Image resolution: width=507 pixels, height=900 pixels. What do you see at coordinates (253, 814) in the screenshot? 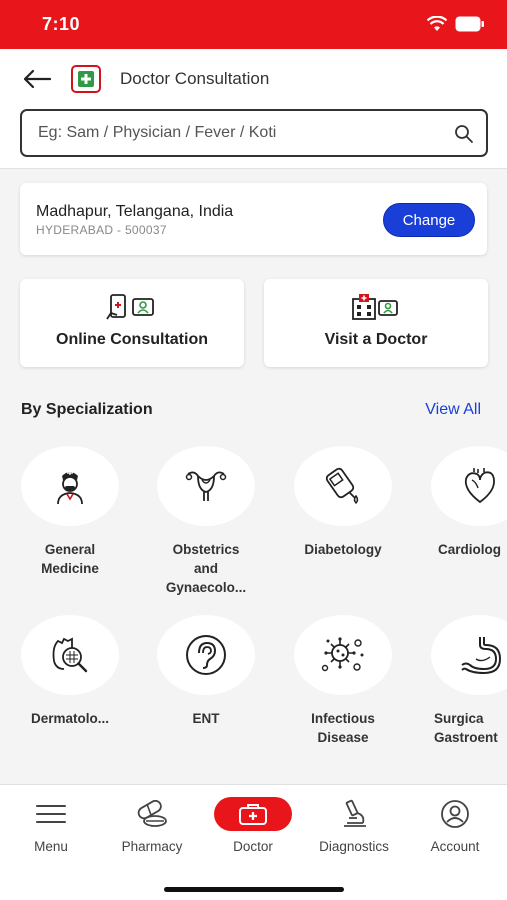
I see `medical-kit-icon` at bounding box center [253, 814].